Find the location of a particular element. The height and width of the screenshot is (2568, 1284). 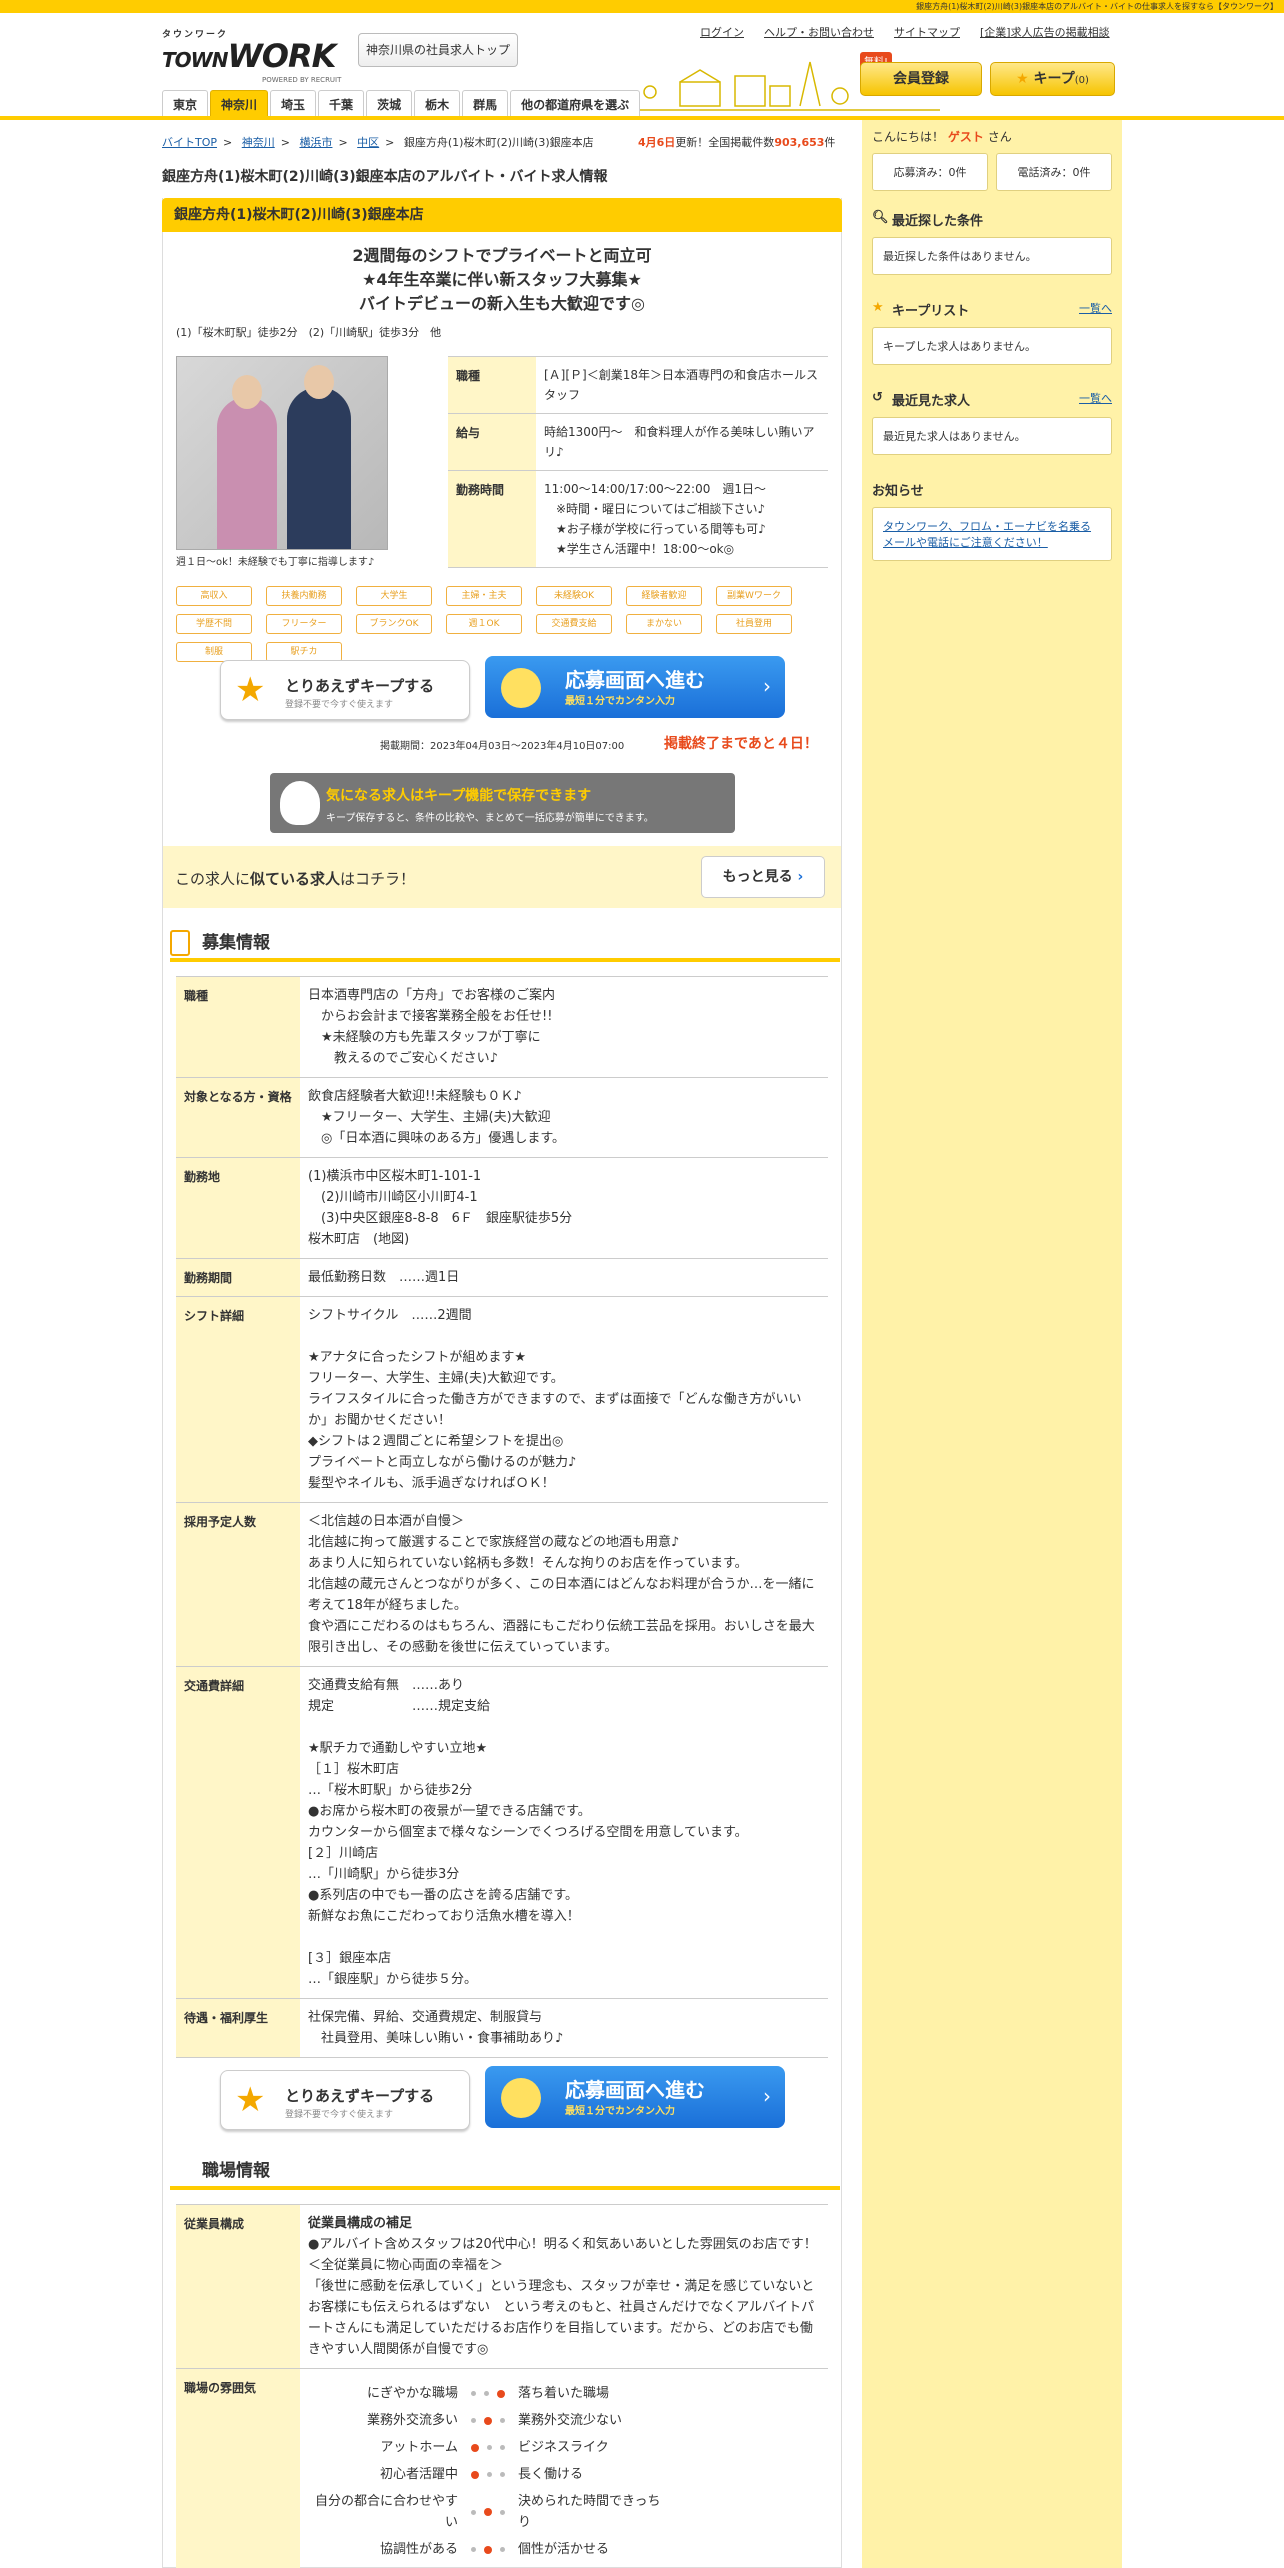

row-header: 対象となる方・資格 is located at coordinates (238, 1117).